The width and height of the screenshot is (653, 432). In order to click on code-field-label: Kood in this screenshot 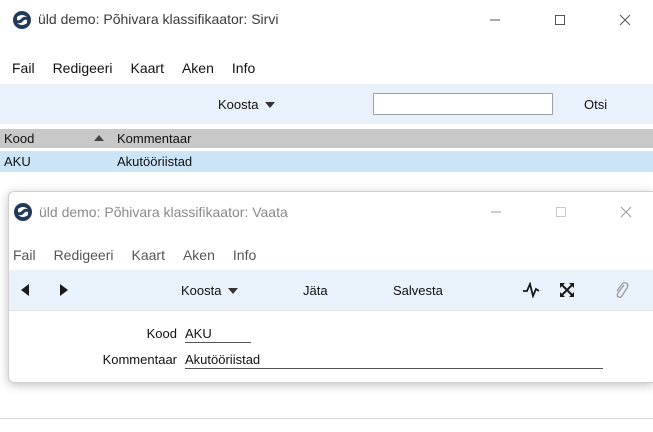, I will do `click(161, 333)`.